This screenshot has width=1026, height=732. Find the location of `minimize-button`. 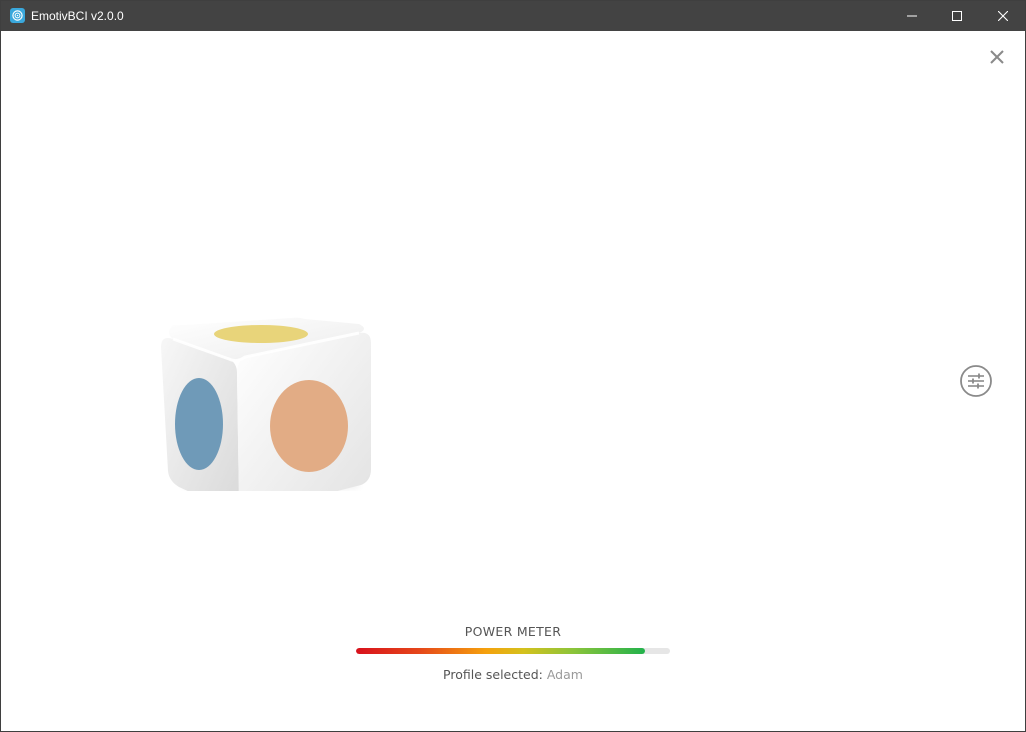

minimize-button is located at coordinates (912, 16).